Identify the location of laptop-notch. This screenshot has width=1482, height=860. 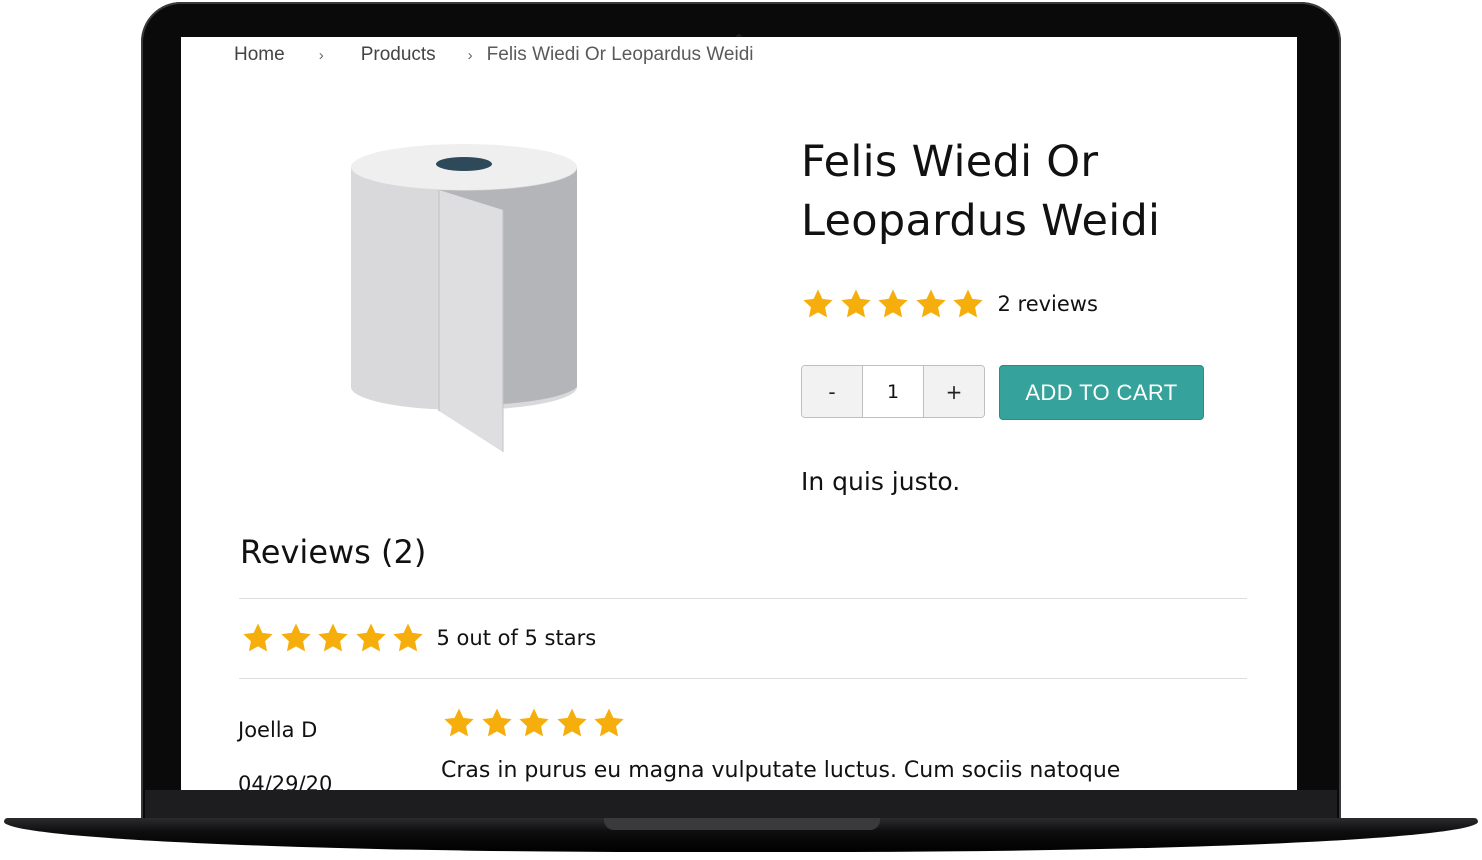
(742, 824).